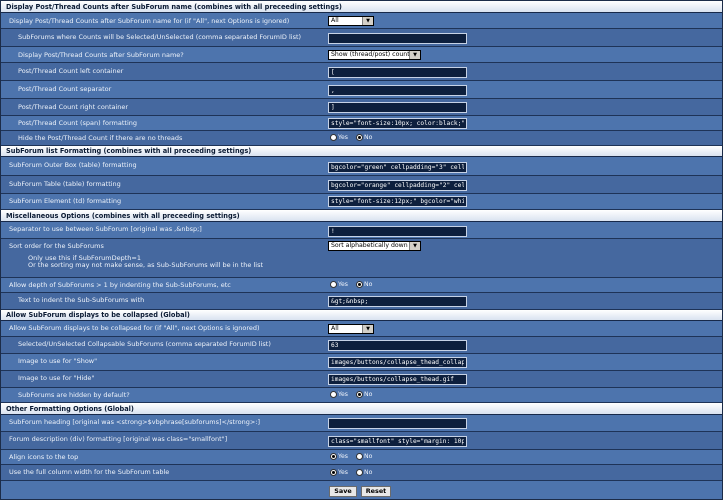  I want to click on full-width-radio-group: Yes No, so click(354, 473).